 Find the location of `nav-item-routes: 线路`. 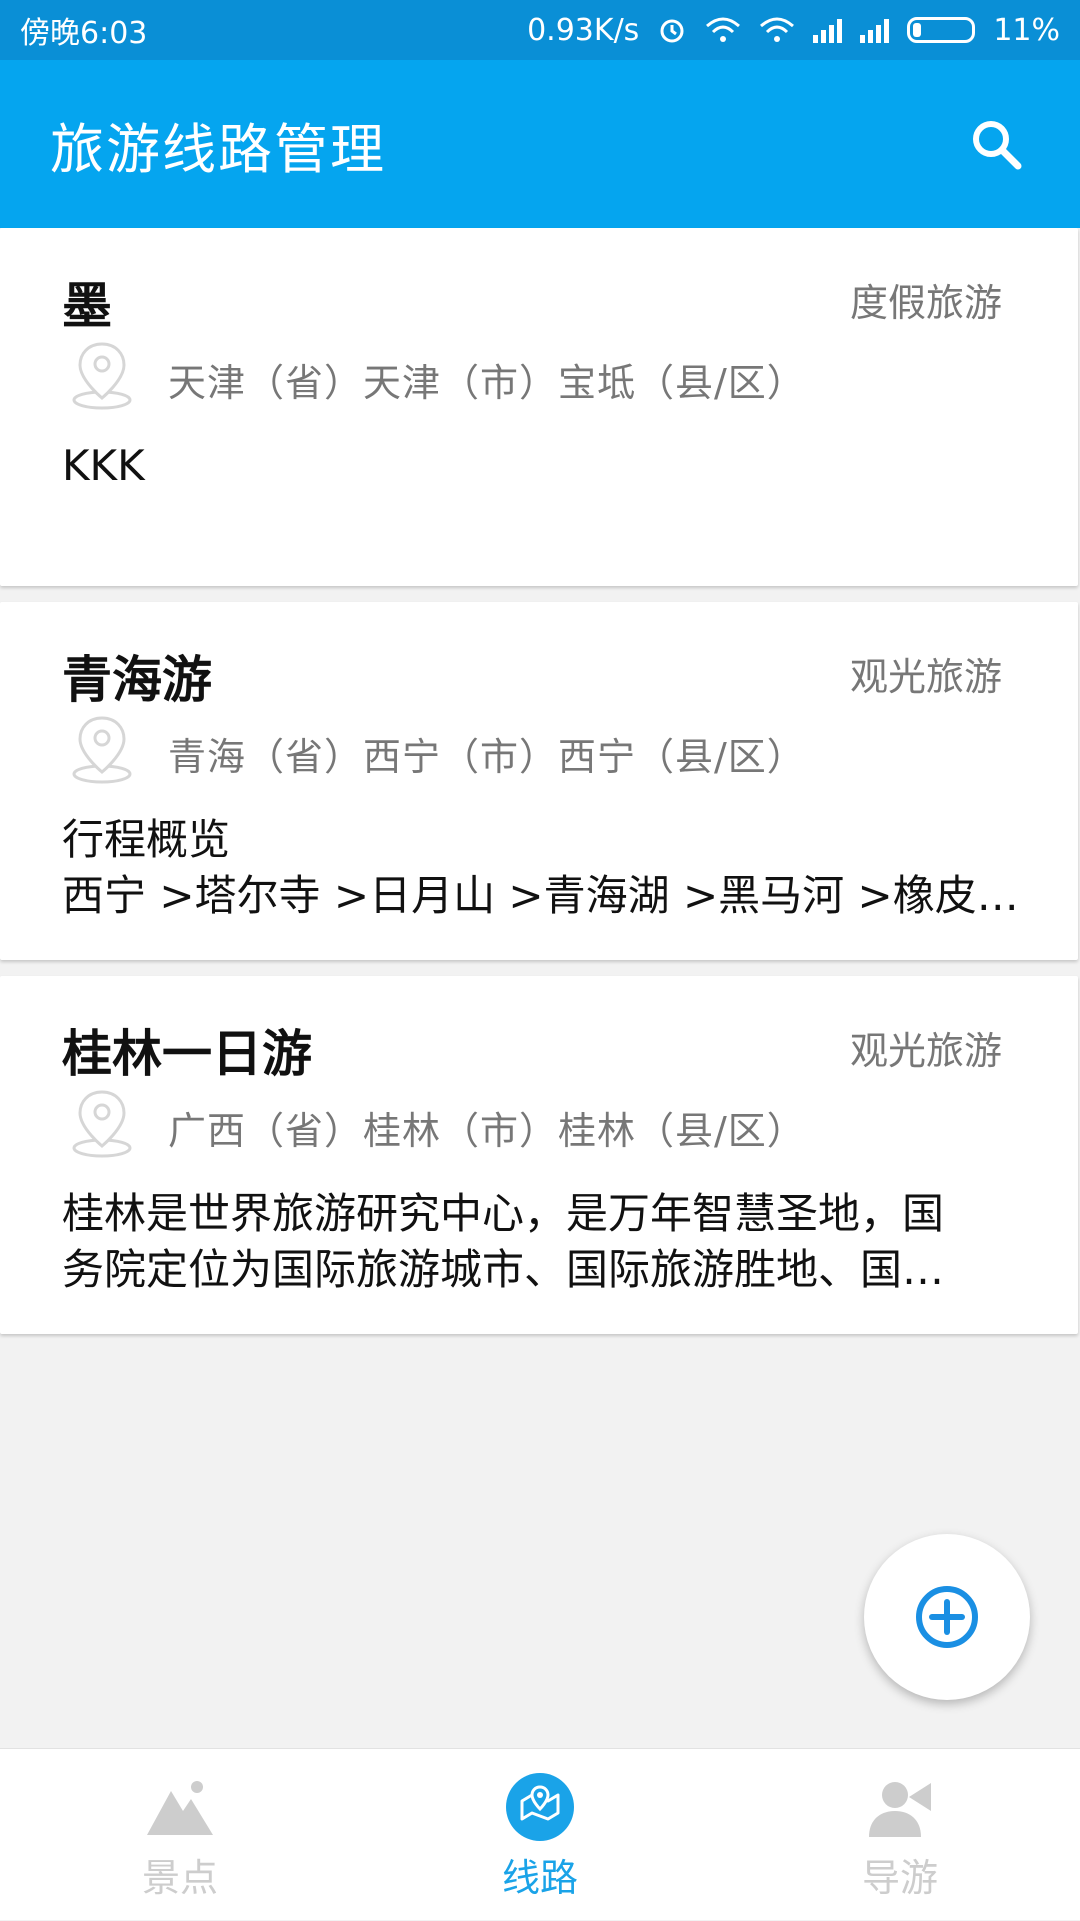

nav-item-routes: 线路 is located at coordinates (540, 1835).